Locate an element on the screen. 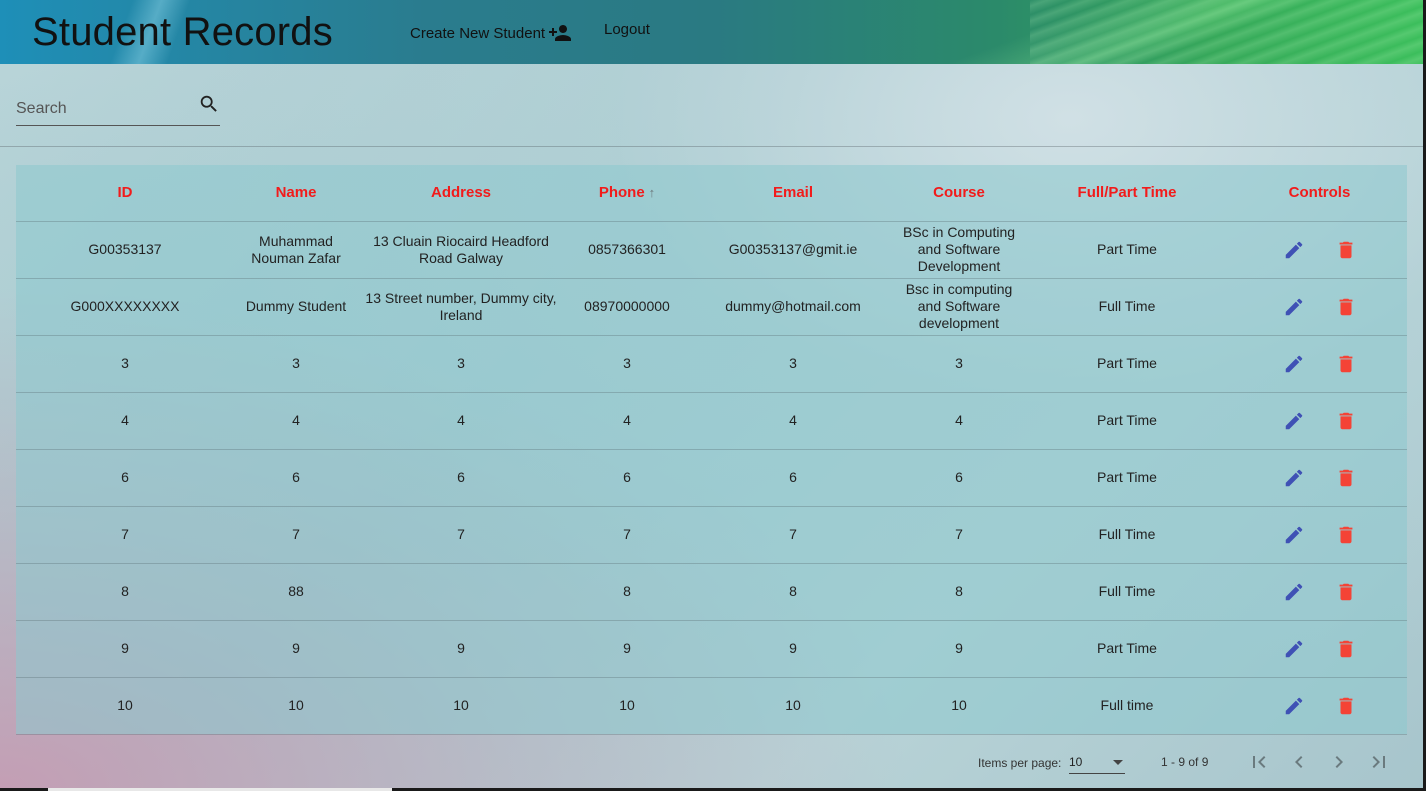  create-student-label: Create New Student is located at coordinates (478, 33).